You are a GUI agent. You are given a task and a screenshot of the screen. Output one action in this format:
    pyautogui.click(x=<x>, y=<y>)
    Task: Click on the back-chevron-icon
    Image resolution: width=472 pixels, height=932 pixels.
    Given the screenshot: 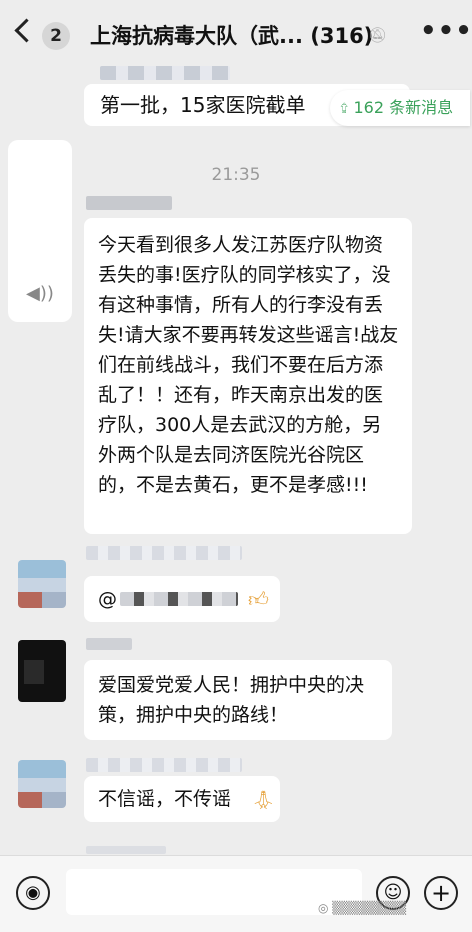 What is the action you would take?
    pyautogui.click(x=26, y=30)
    